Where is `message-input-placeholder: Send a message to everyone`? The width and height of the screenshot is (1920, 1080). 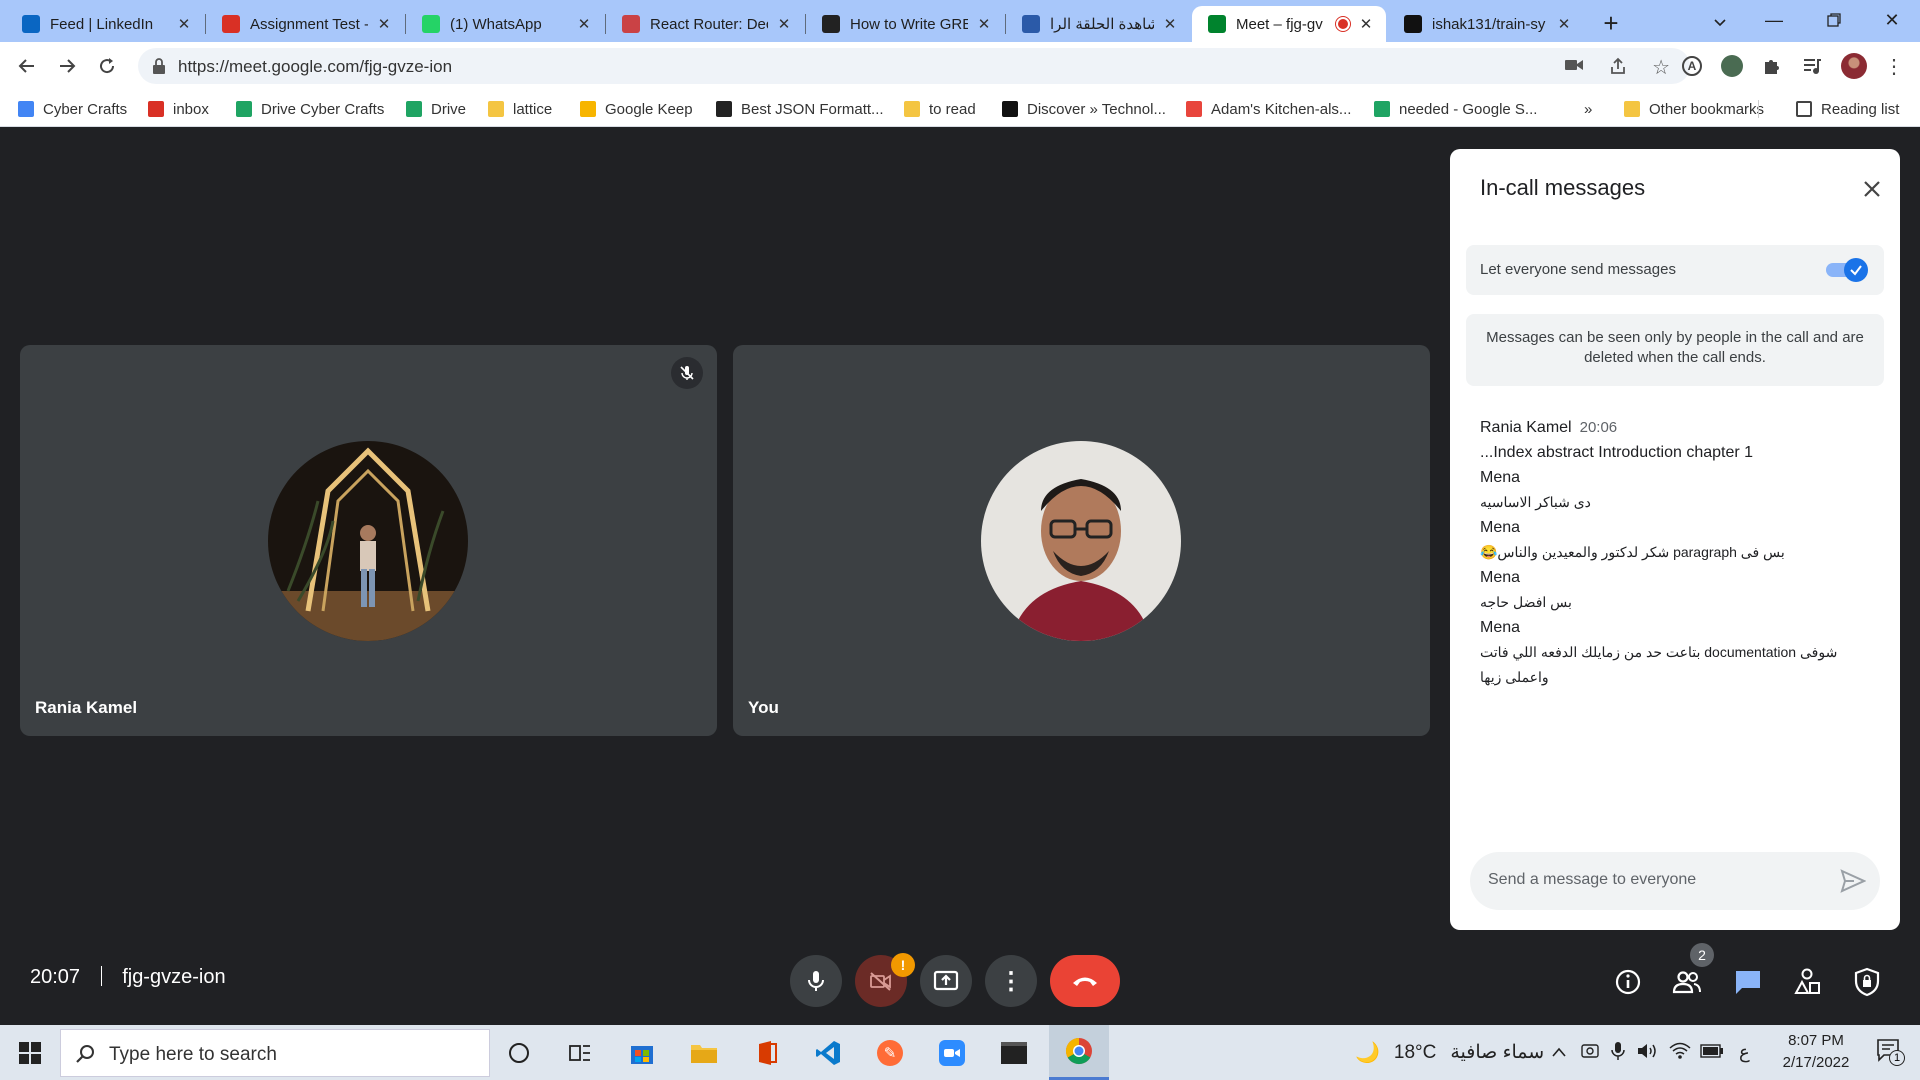 message-input-placeholder: Send a message to everyone is located at coordinates (1592, 880).